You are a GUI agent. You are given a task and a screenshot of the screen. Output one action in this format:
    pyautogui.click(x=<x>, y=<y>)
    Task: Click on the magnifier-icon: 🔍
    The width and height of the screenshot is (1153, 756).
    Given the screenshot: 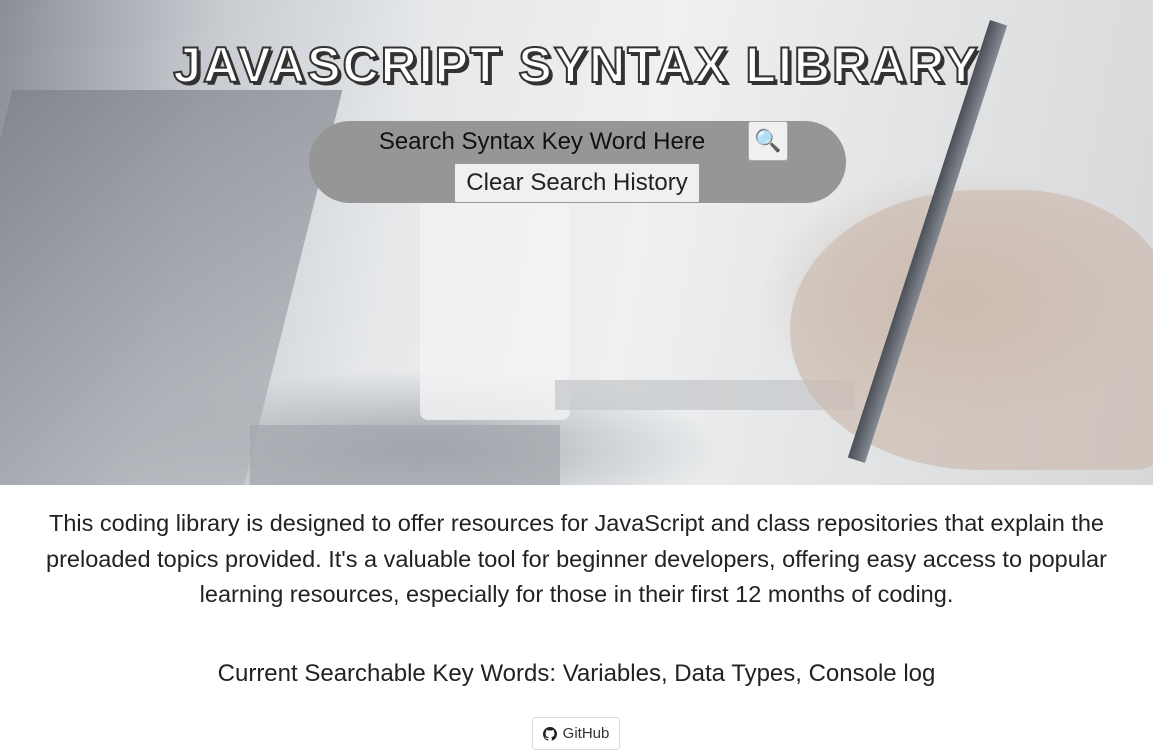 What is the action you would take?
    pyautogui.click(x=768, y=140)
    